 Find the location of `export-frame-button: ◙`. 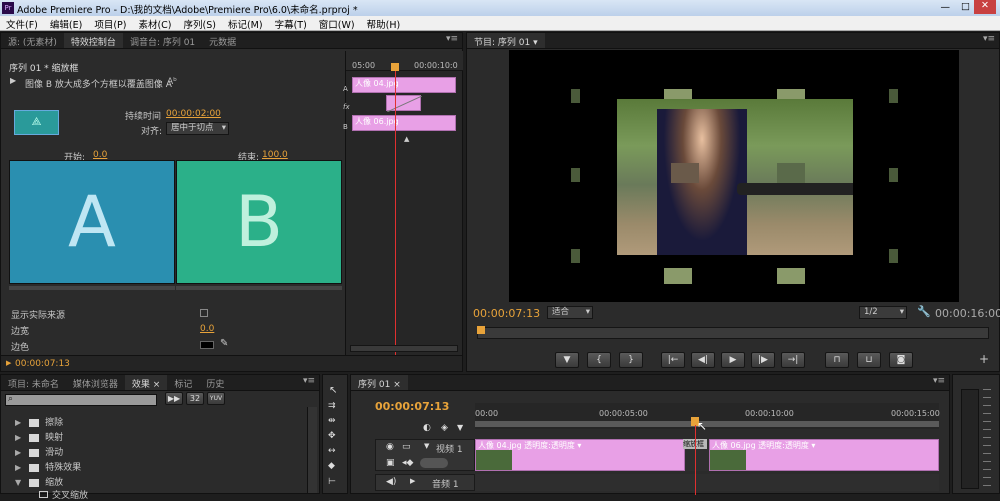

export-frame-button: ◙ is located at coordinates (901, 360).